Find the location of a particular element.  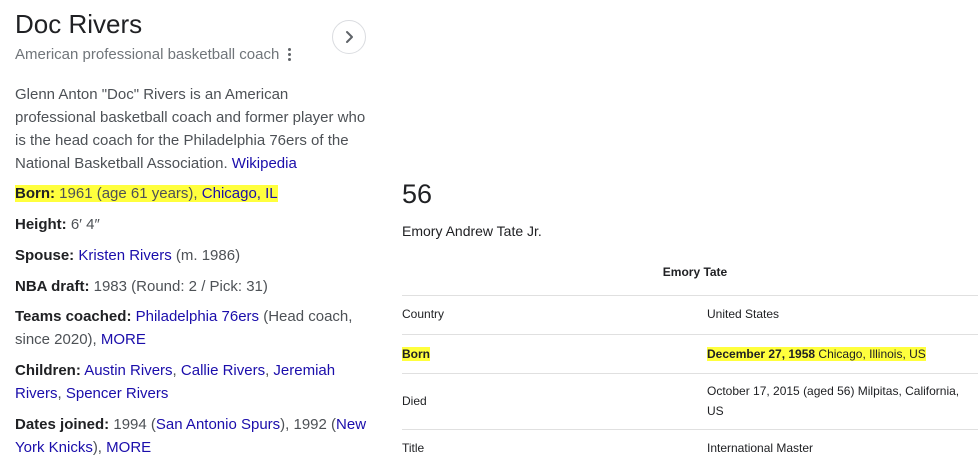

fact-label: NBA draft: is located at coordinates (52, 286).